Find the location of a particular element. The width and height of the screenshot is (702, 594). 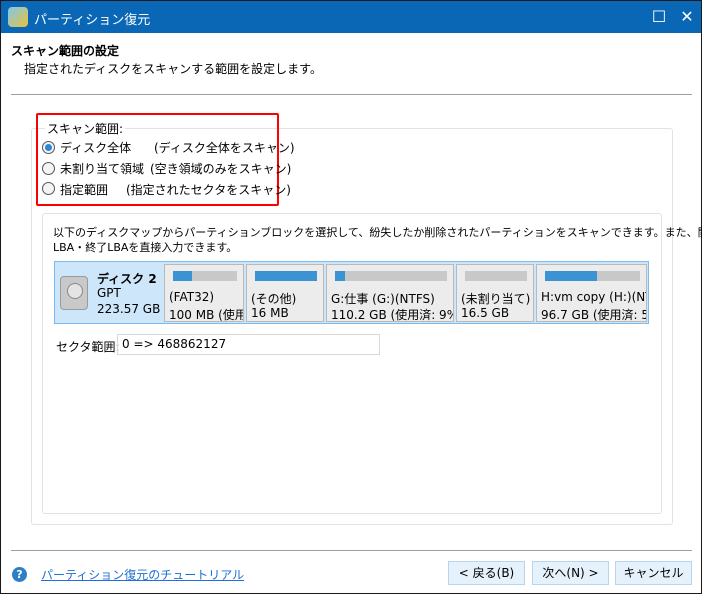

page-title: スキャン範囲の設定 is located at coordinates (65, 51).